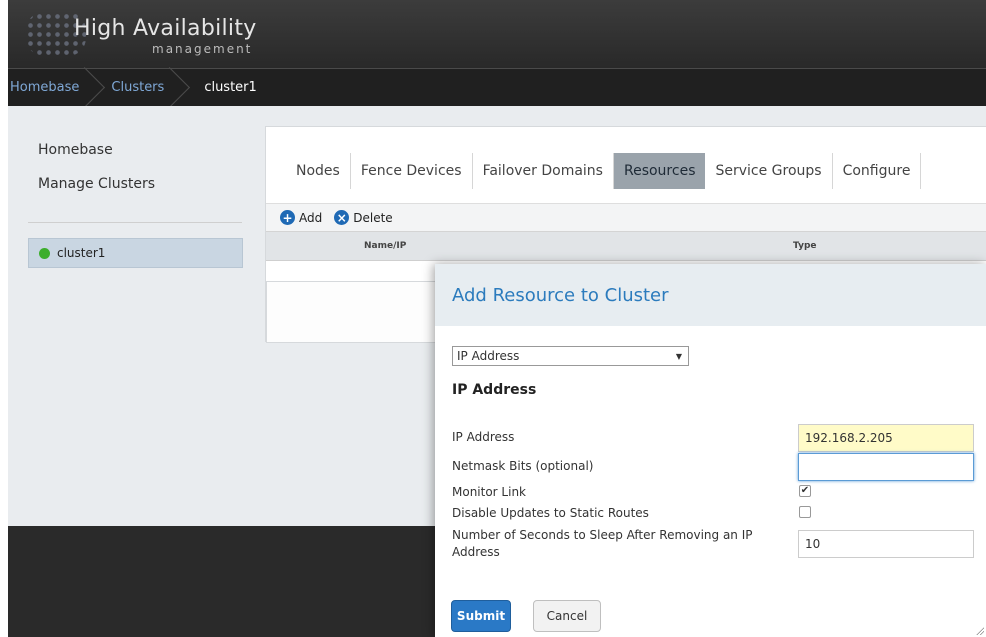  What do you see at coordinates (717, 372) in the screenshot?
I see `dialog-body: IP Address ▼ IP Address` at bounding box center [717, 372].